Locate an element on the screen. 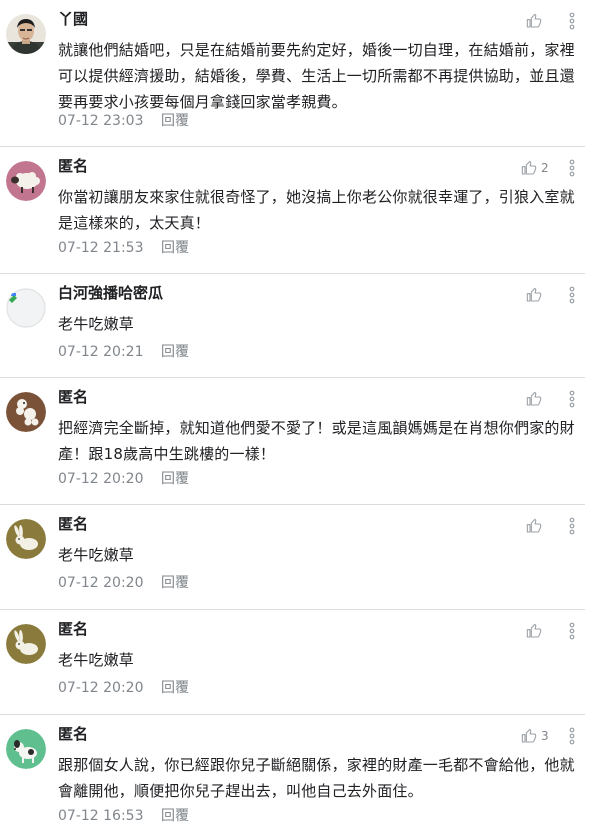 This screenshot has height=835, width=593. comment-item: 白河強播哈密瓜 老牛吃嫩草 07-12 20:21 回覆 is located at coordinates (292, 326).